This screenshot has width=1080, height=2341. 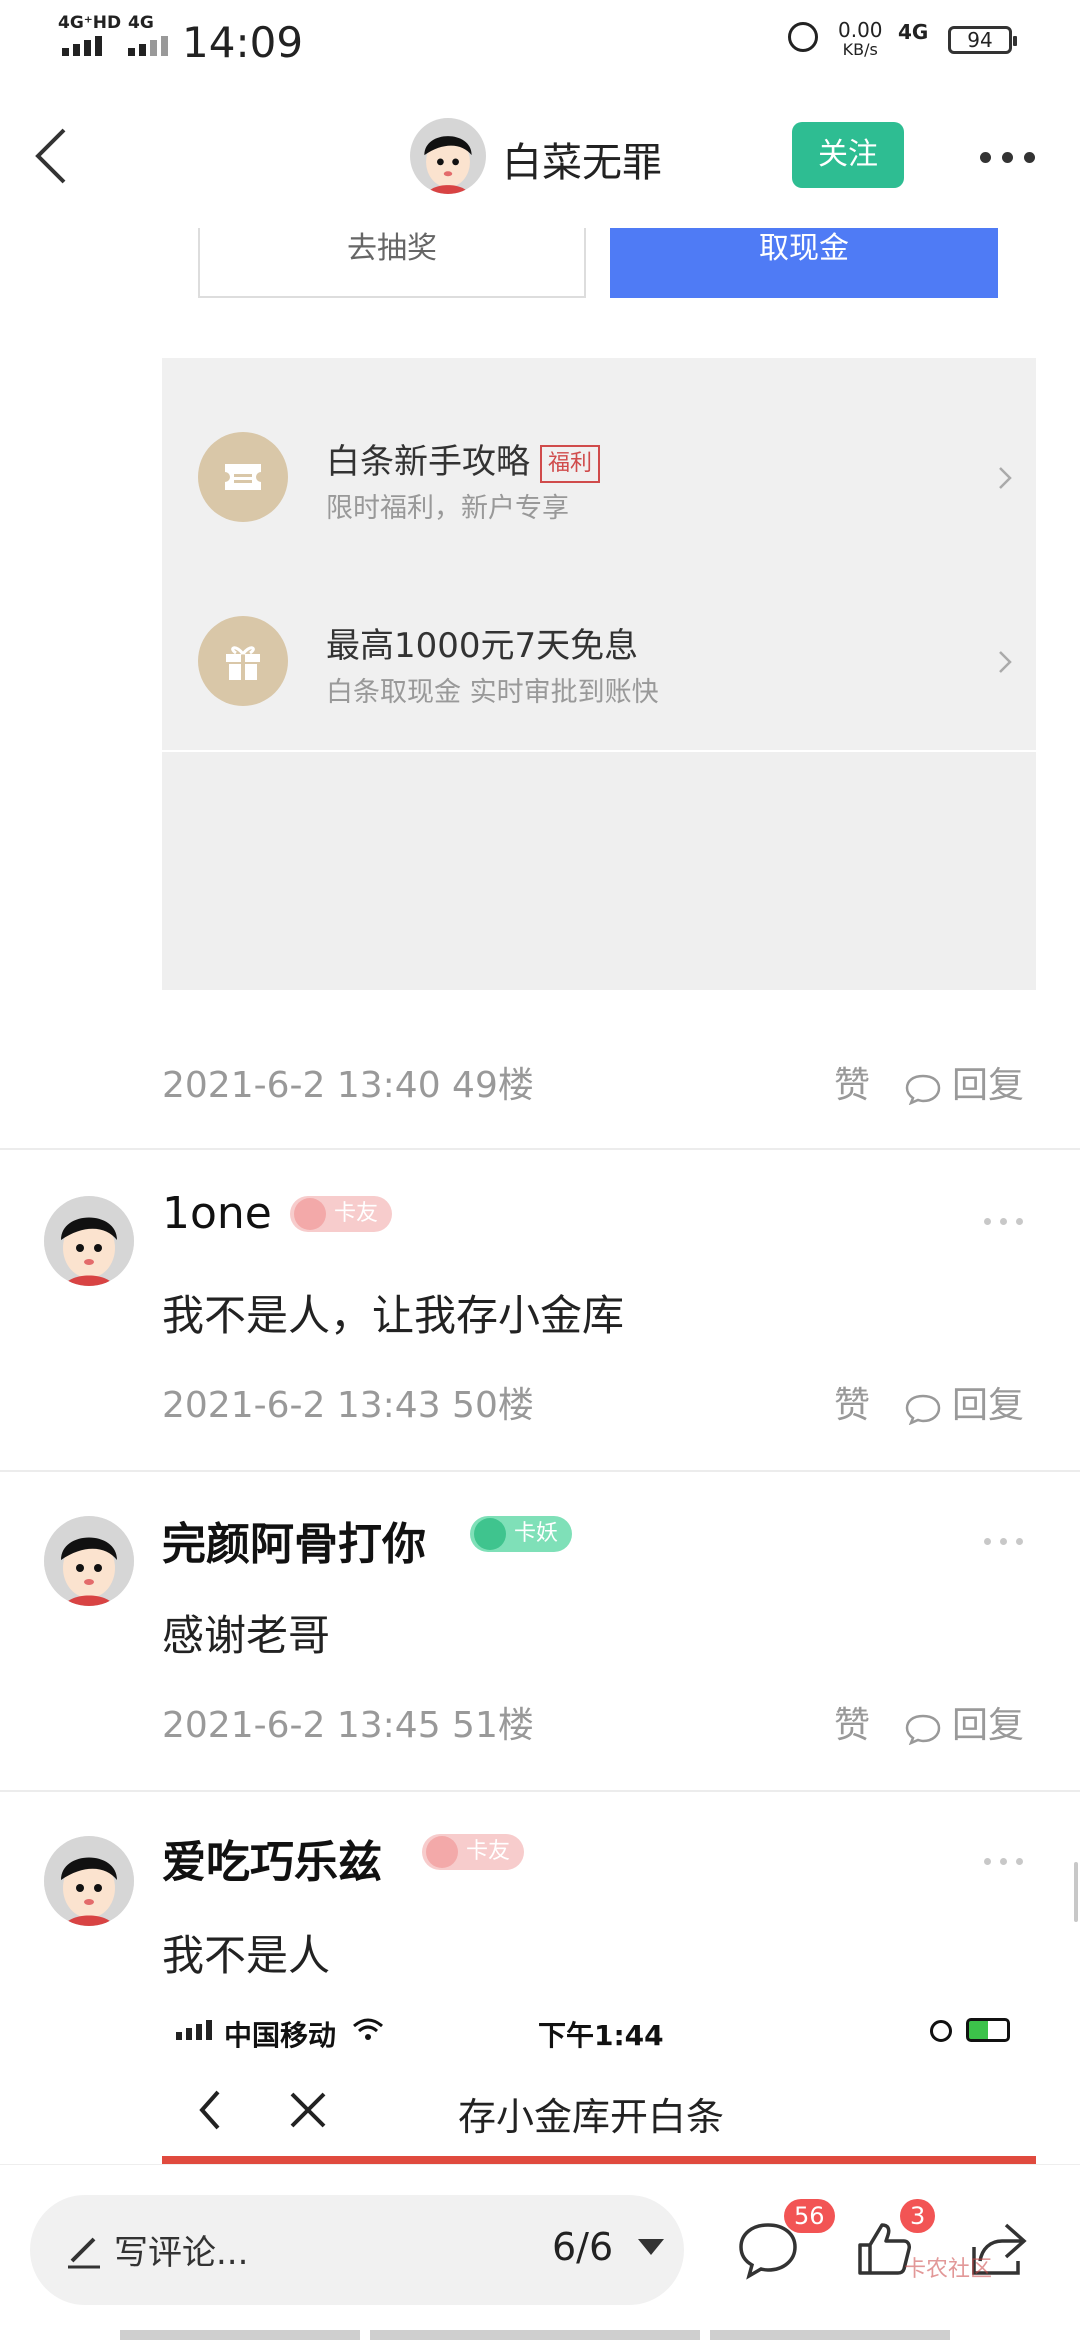 I want to click on cash-button: 取现金, so click(x=804, y=263).